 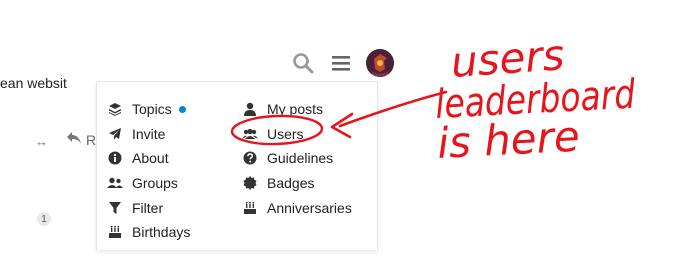 I want to click on menu-item-badges: Badges, so click(x=297, y=183).